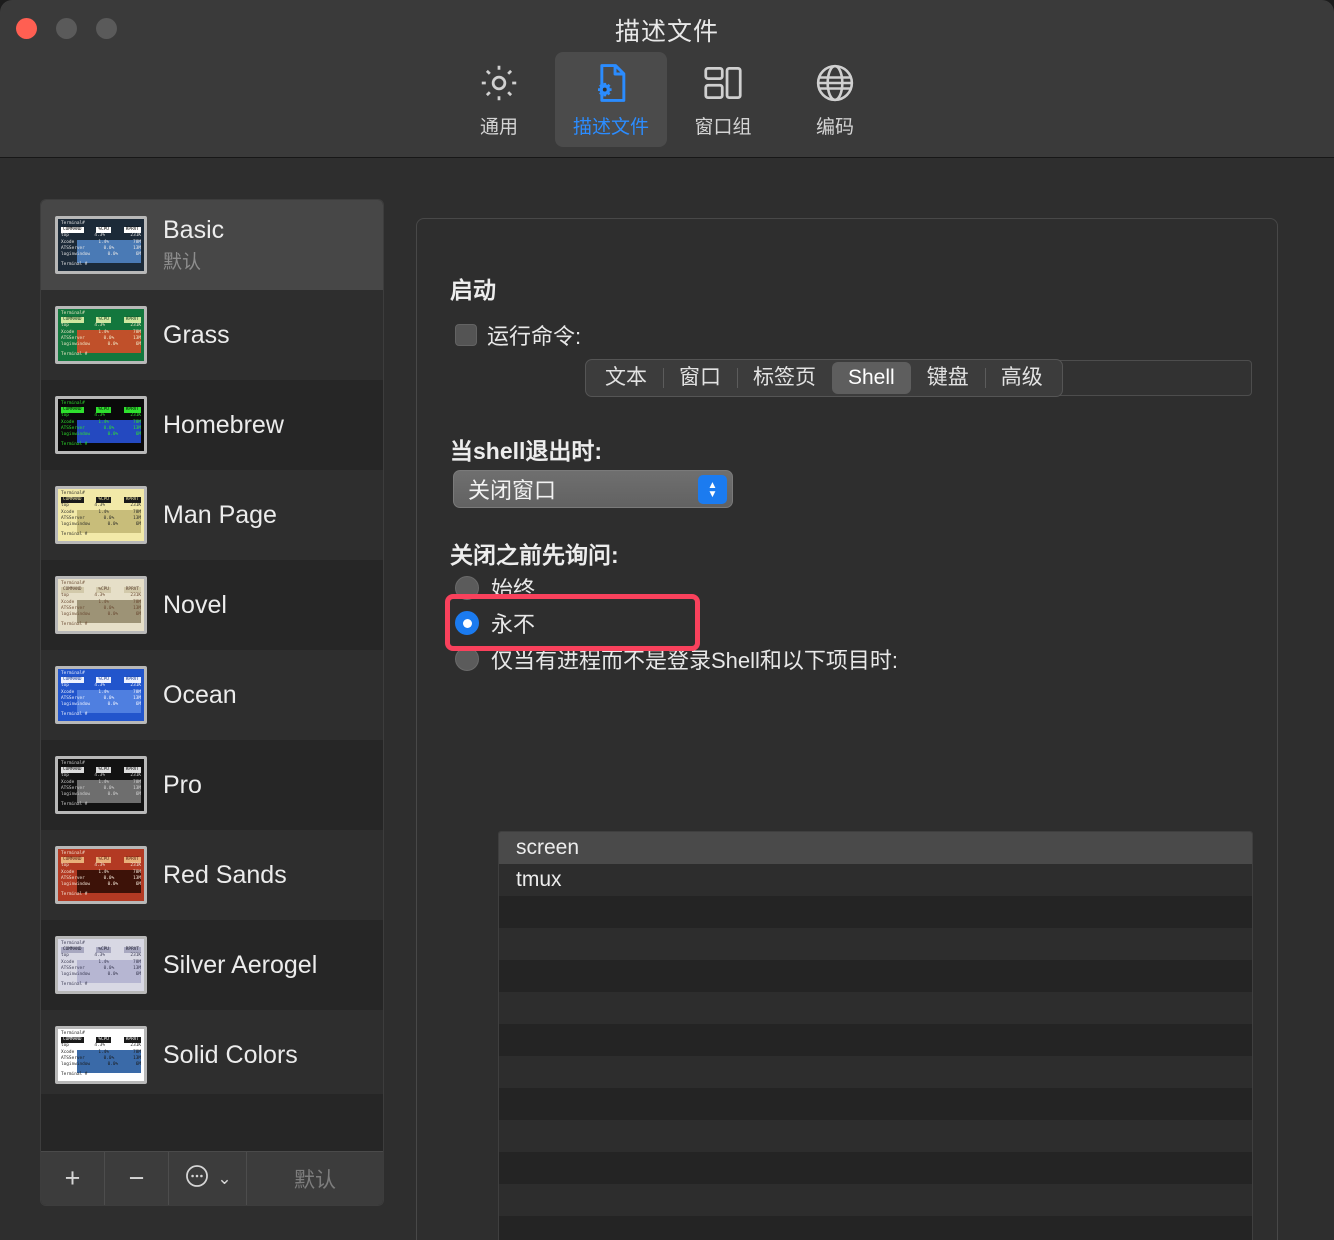 This screenshot has width=1334, height=1240. Describe the element at coordinates (223, 425) in the screenshot. I see `profile-text: Homebrew` at that location.